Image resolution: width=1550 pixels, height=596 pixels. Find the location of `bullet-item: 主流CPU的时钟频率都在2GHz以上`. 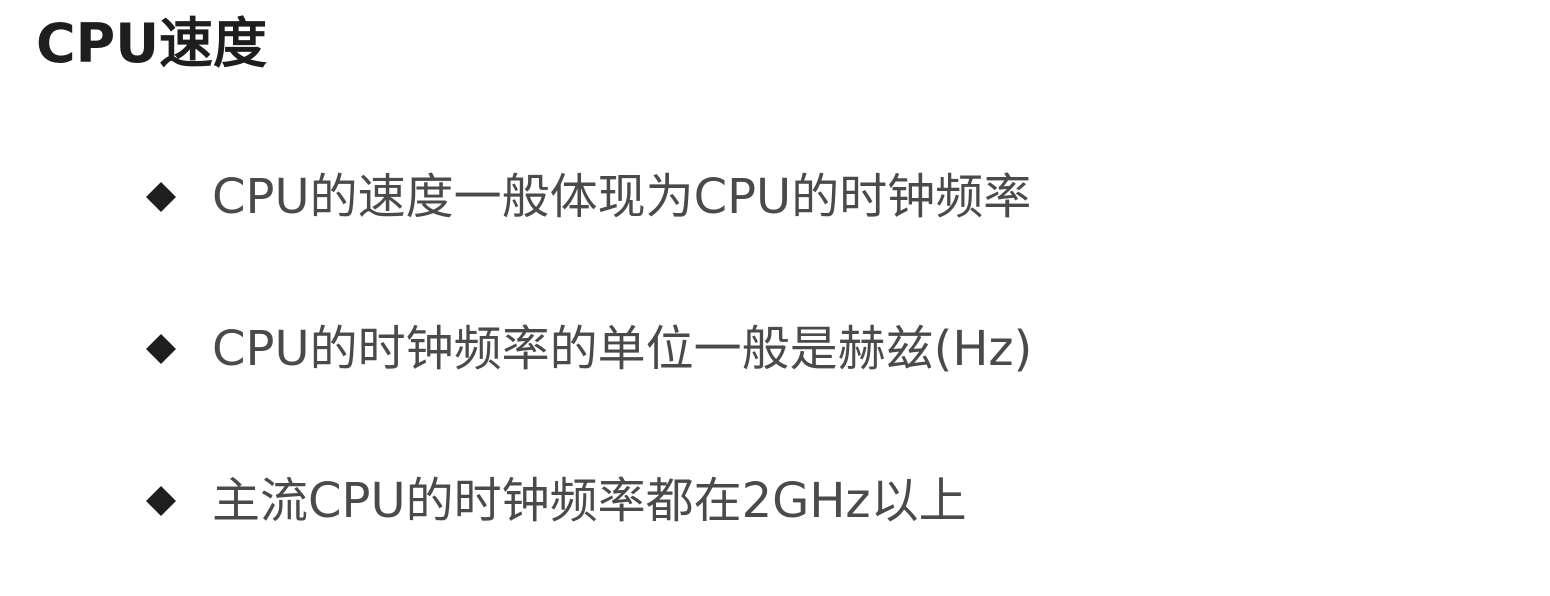

bullet-item: 主流CPU的时钟频率都在2GHz以上 is located at coordinates (589, 501).